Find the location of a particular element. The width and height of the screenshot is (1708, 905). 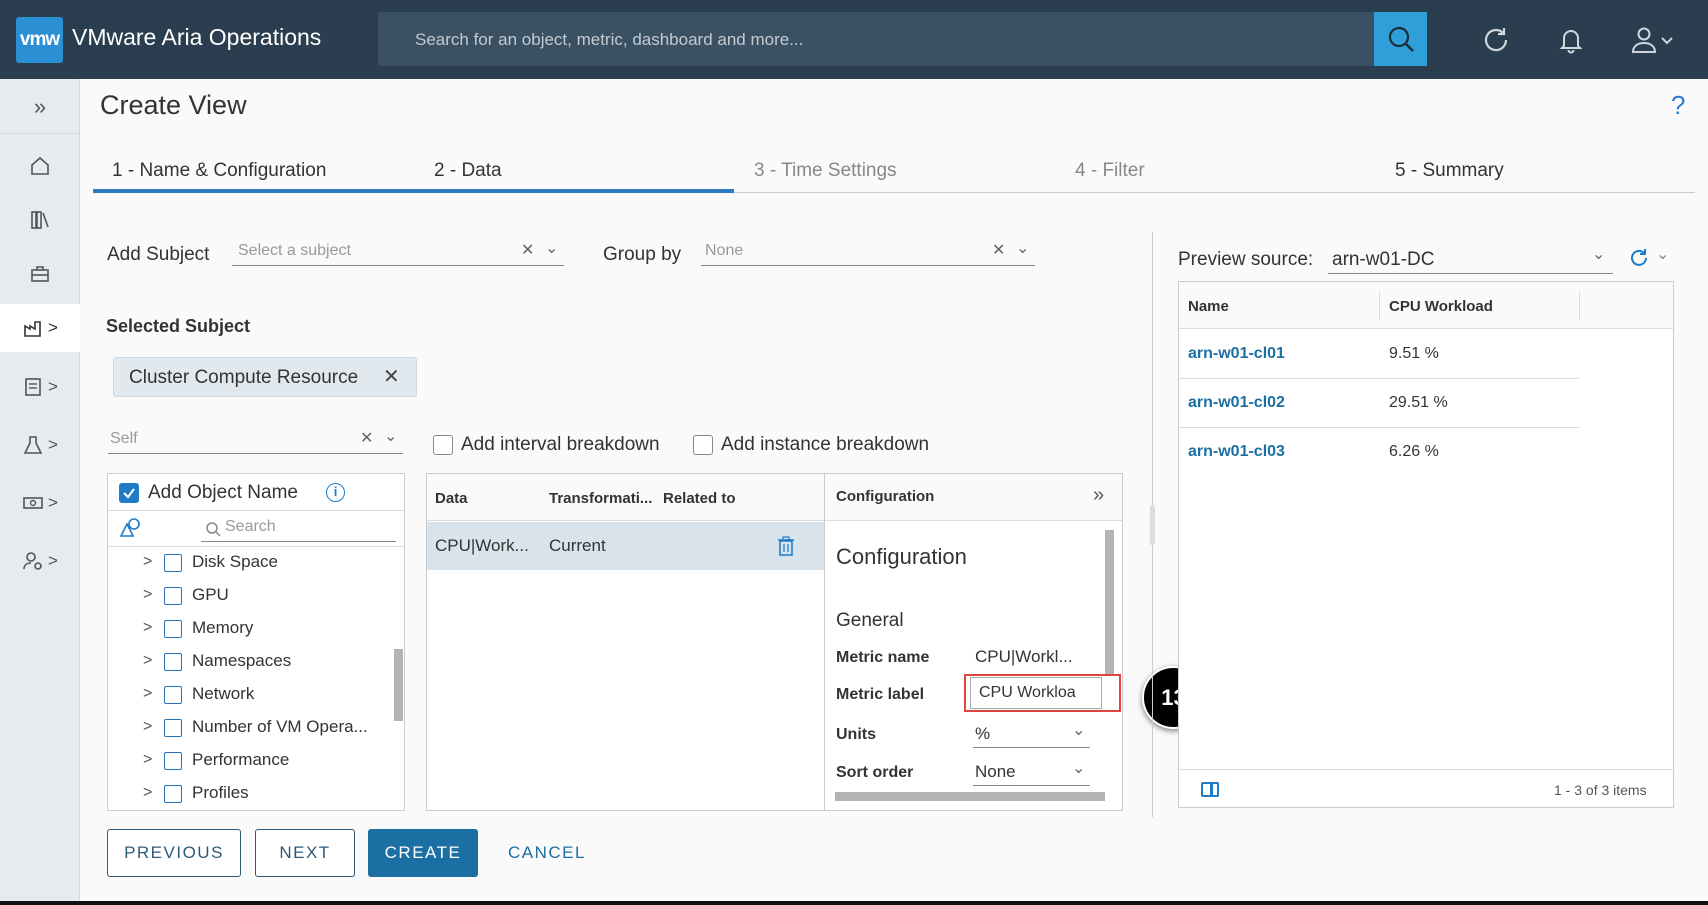

create-button: CREATE is located at coordinates (423, 853).